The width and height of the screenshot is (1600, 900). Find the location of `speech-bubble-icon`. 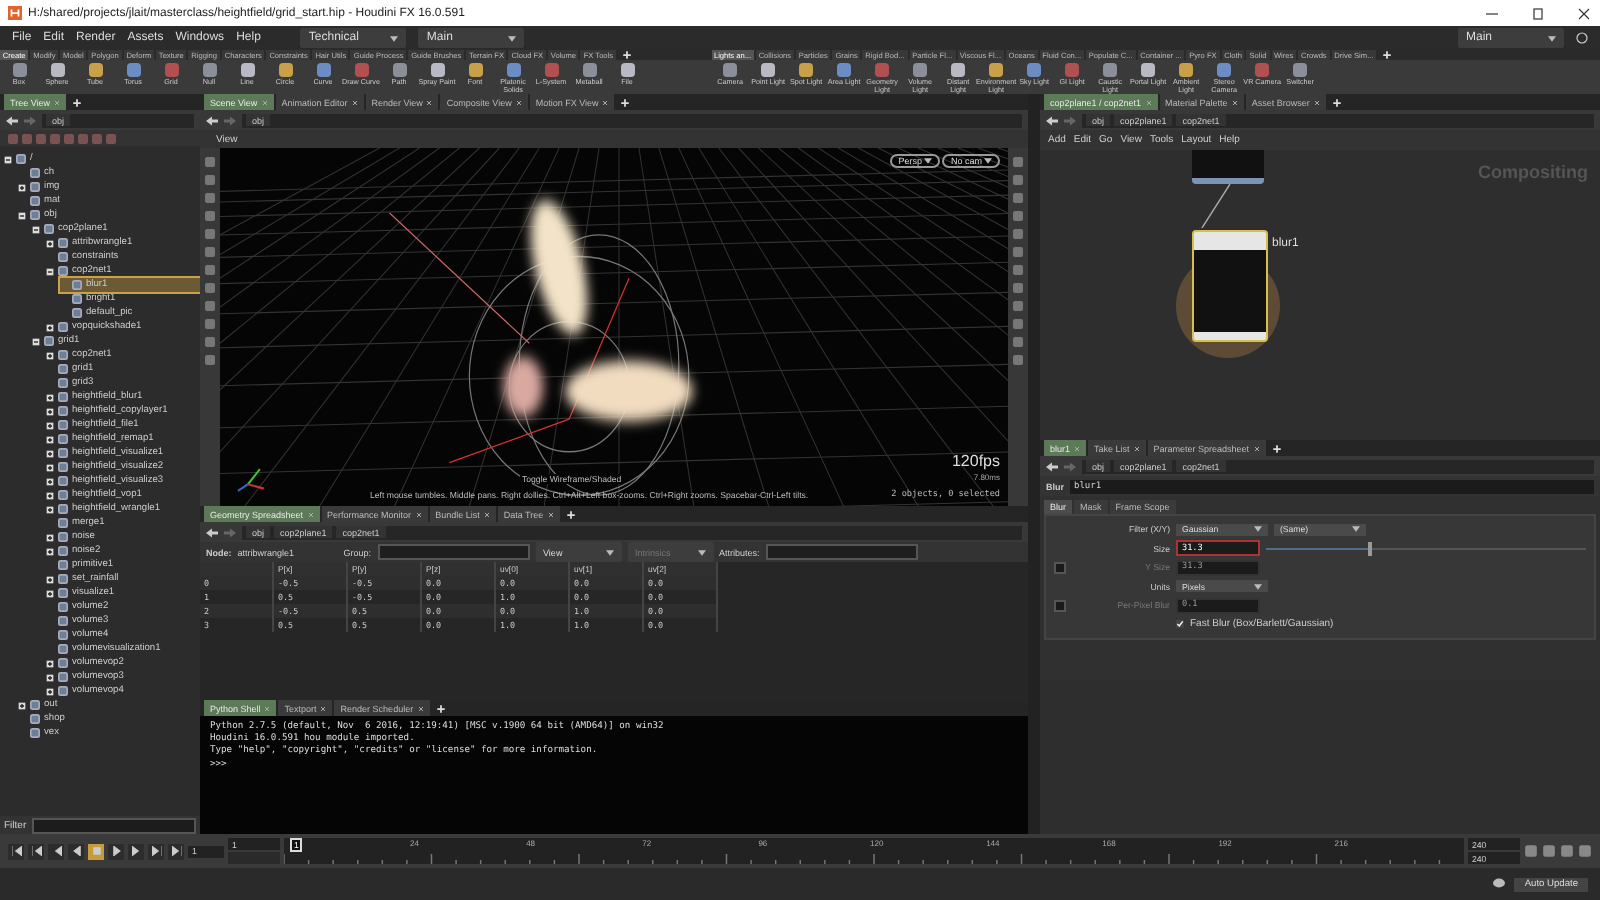

speech-bubble-icon is located at coordinates (1499, 884).